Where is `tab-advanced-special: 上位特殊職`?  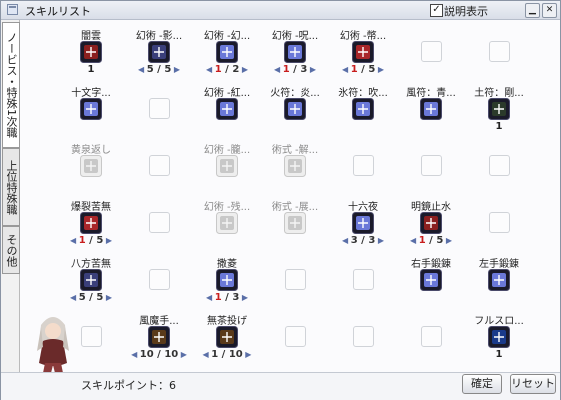
tab-advanced-special: 上位特殊職 is located at coordinates (11, 187).